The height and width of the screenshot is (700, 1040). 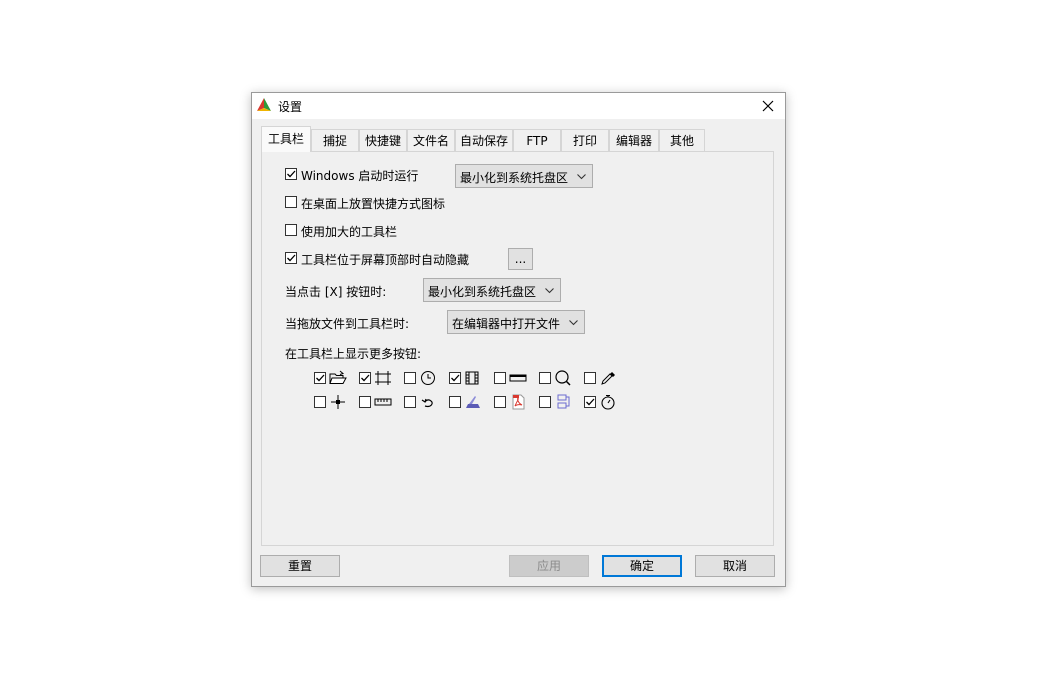 I want to click on toolbar-button-delay-option, so click(x=422, y=378).